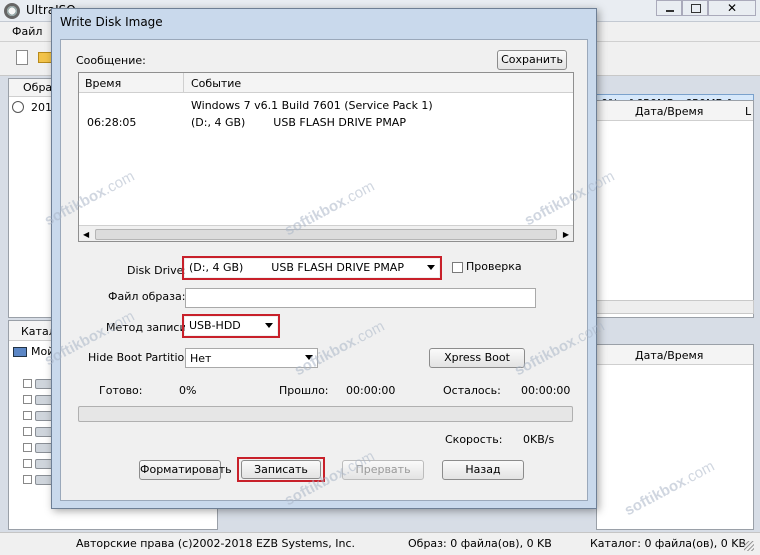 The width and height of the screenshot is (760, 555). I want to click on image-tab-label: Обра, so click(38, 87).